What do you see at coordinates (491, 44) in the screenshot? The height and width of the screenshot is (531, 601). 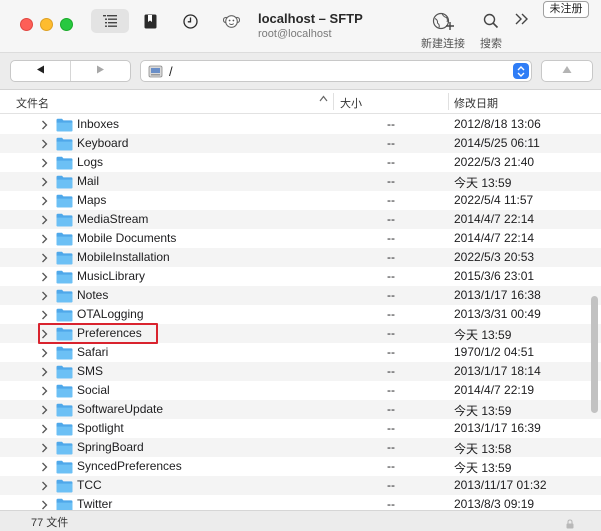 I see `search-label: 搜索` at bounding box center [491, 44].